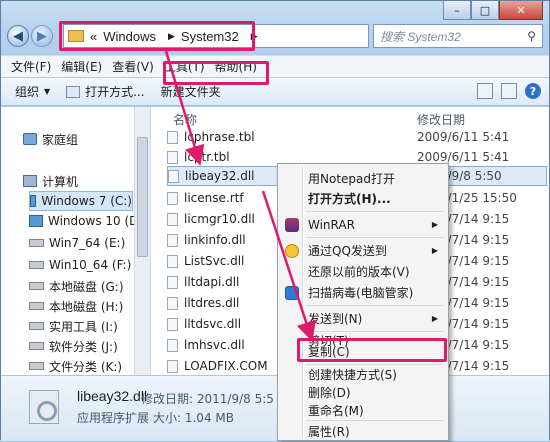  What do you see at coordinates (203, 282) in the screenshot?
I see `file-row: lltdapi.dll` at bounding box center [203, 282].